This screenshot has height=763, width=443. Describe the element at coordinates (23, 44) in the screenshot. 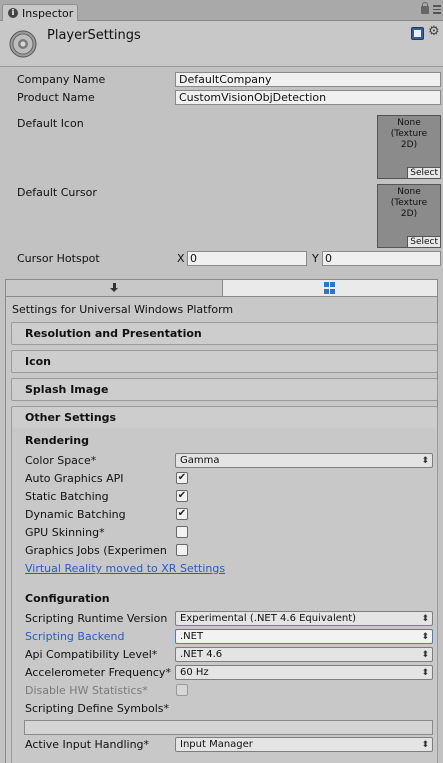

I see `player-settings-gear-icon` at that location.